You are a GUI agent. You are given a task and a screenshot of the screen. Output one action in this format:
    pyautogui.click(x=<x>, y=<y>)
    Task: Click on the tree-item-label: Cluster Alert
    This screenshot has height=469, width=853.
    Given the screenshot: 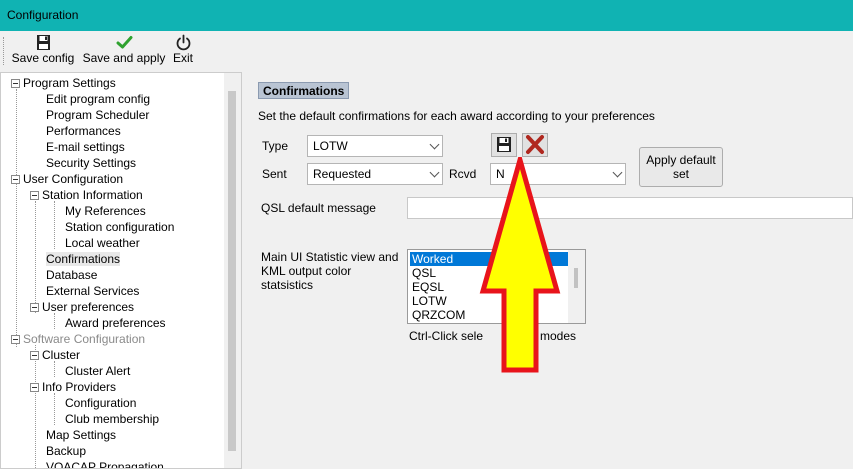 What is the action you would take?
    pyautogui.click(x=98, y=371)
    